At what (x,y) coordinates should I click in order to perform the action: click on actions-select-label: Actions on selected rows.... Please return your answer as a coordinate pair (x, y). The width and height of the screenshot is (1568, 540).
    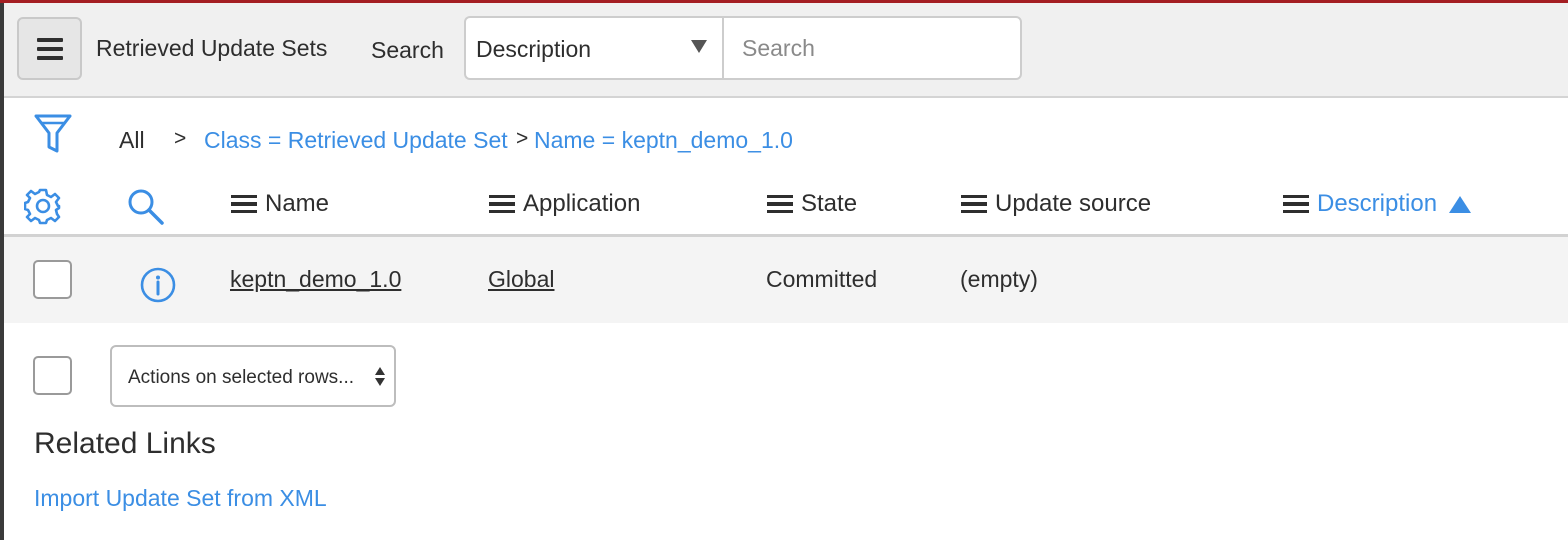
    Looking at the image, I should click on (241, 377).